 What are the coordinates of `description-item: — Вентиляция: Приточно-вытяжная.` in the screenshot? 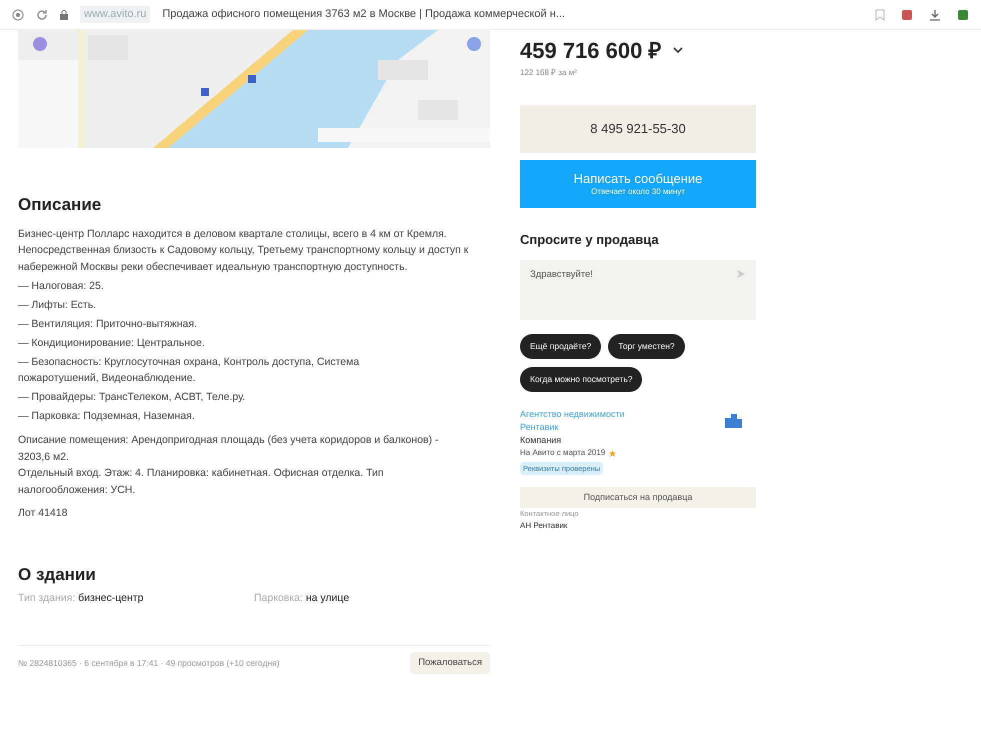 It's located at (108, 324).